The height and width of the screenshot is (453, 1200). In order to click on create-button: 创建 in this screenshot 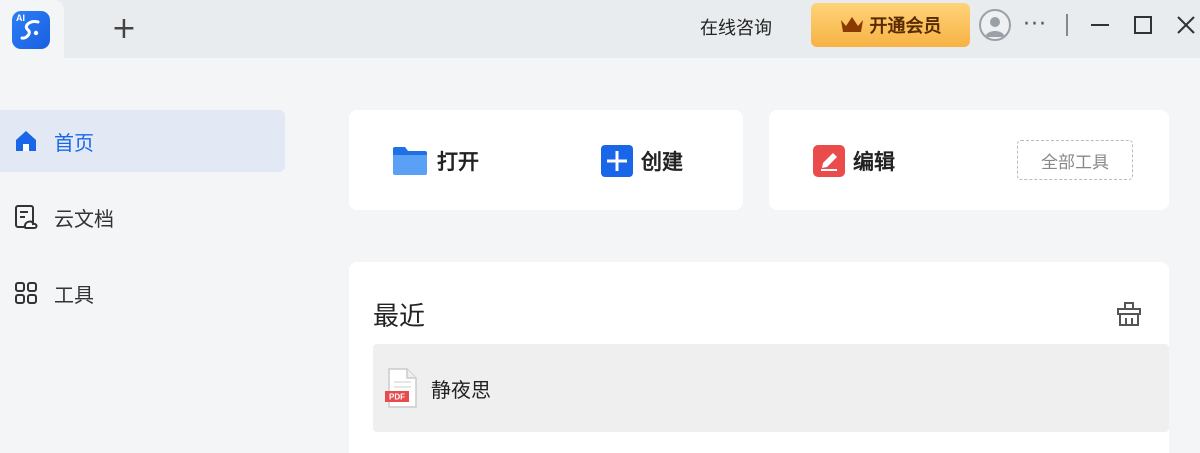, I will do `click(642, 161)`.